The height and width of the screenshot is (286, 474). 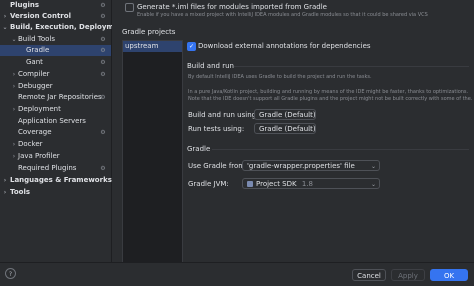 What do you see at coordinates (38, 50) in the screenshot?
I see `sidebar-item-label: Gradle` at bounding box center [38, 50].